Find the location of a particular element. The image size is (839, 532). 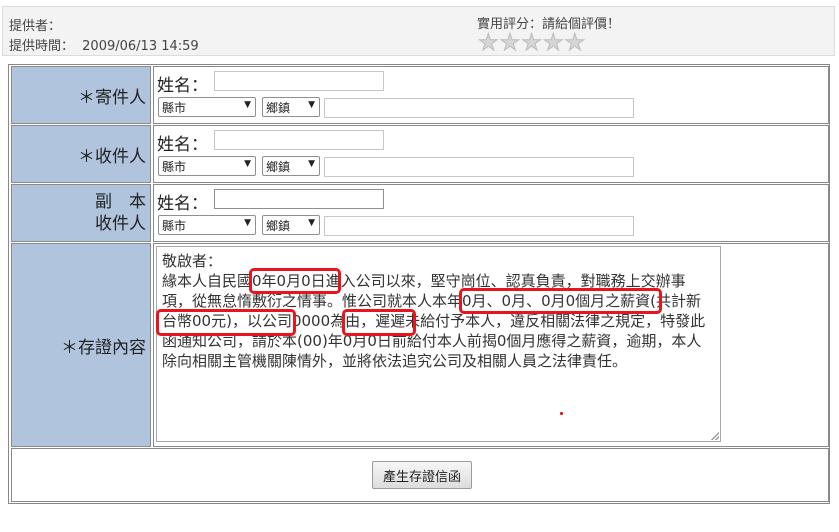

sender-address-input is located at coordinates (479, 108).